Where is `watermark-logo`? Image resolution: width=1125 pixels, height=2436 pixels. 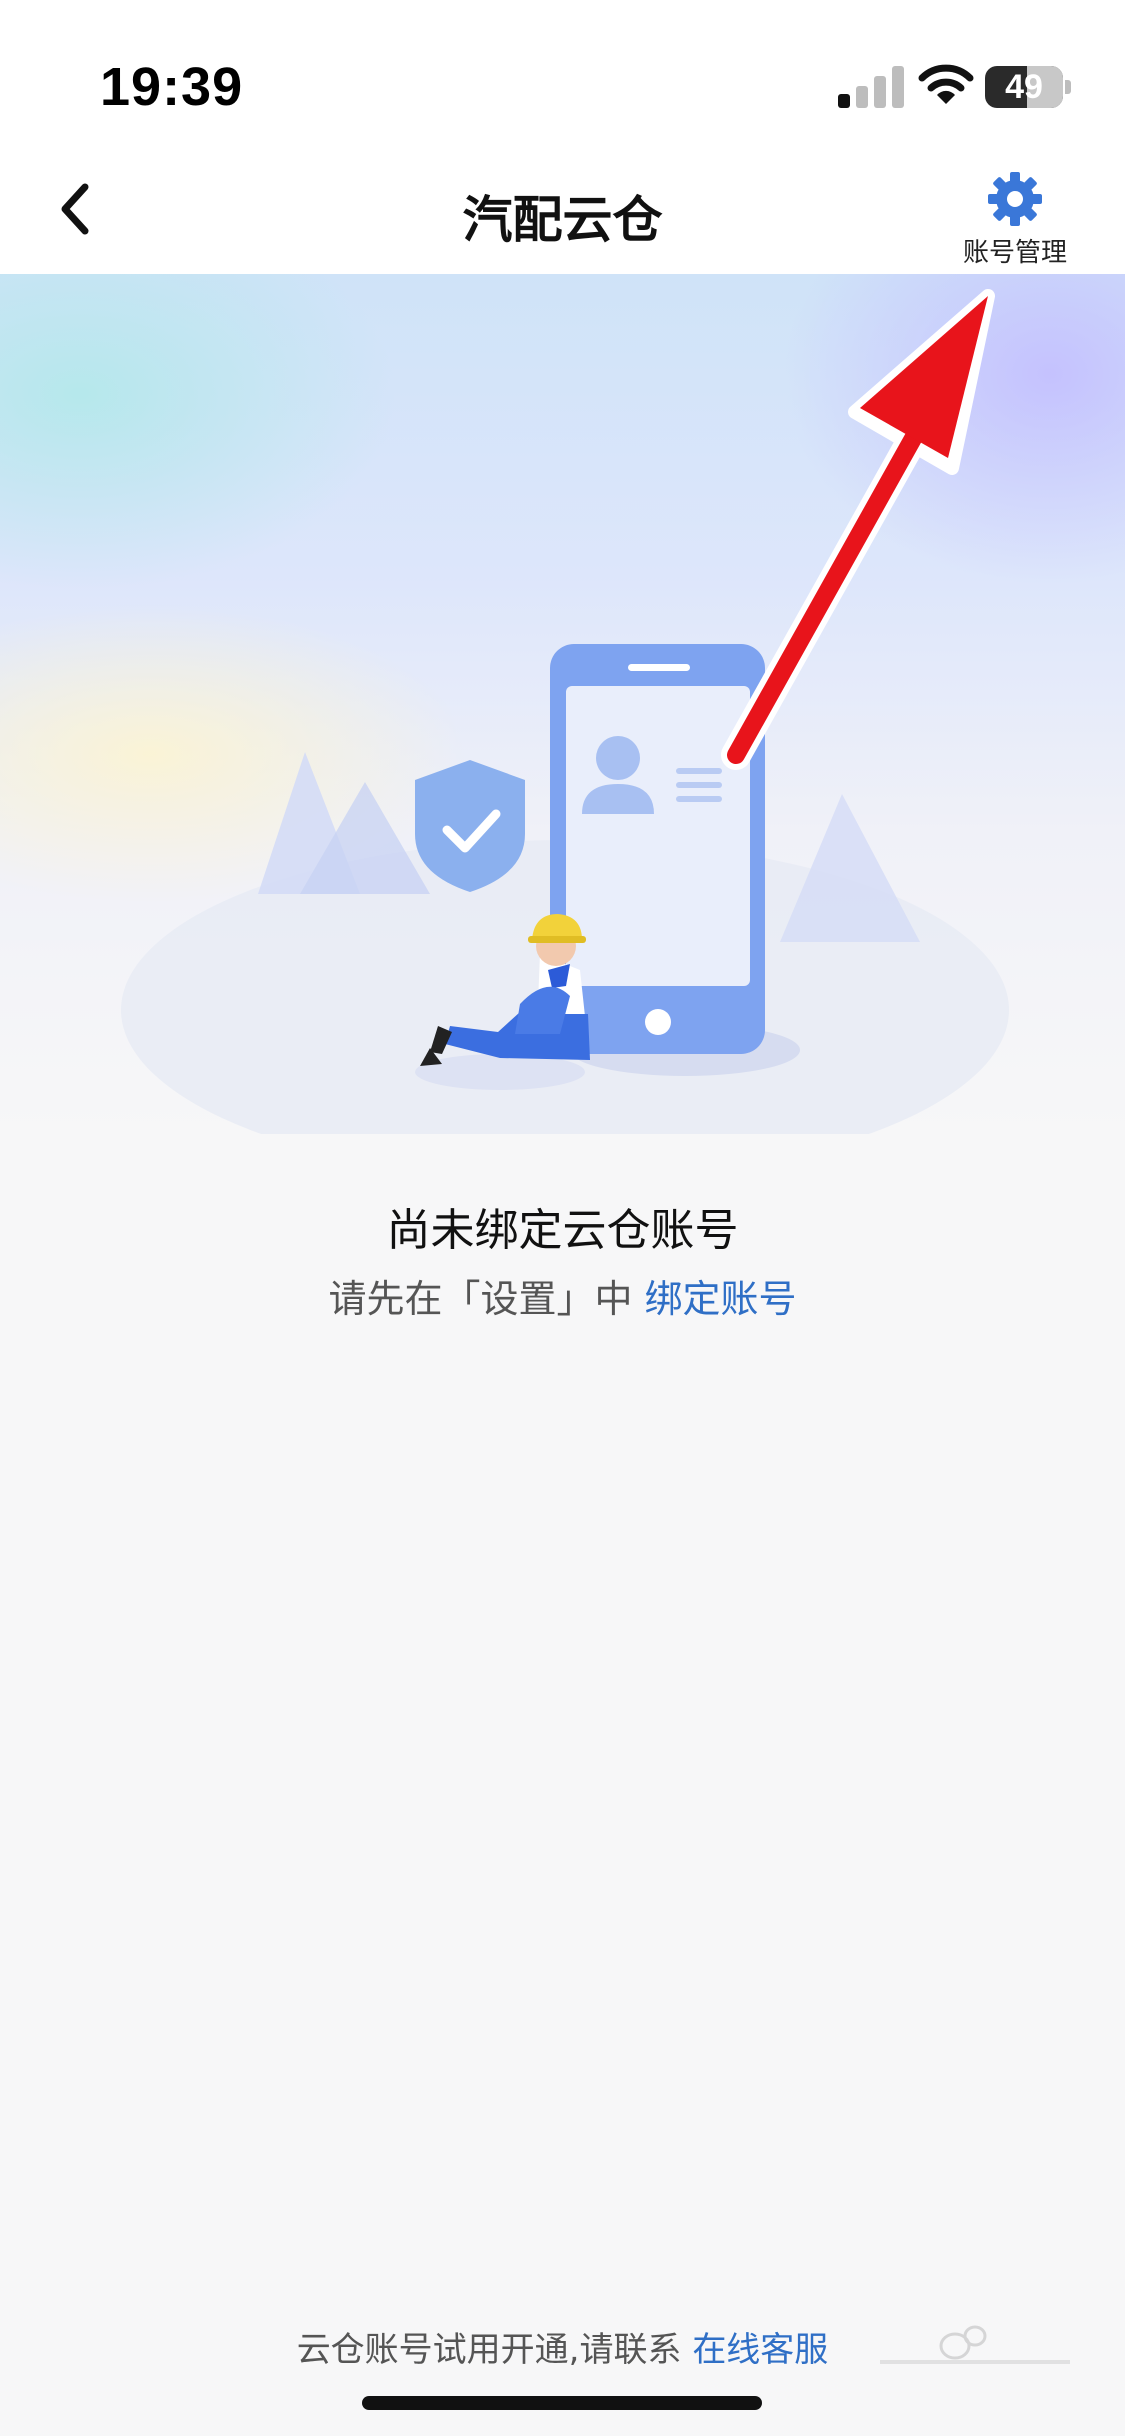 watermark-logo is located at coordinates (975, 2344).